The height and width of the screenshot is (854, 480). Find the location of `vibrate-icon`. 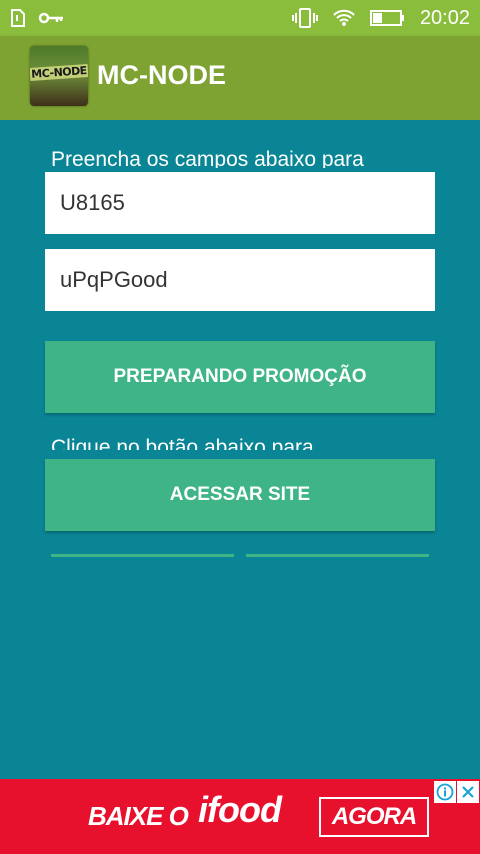

vibrate-icon is located at coordinates (304, 18).